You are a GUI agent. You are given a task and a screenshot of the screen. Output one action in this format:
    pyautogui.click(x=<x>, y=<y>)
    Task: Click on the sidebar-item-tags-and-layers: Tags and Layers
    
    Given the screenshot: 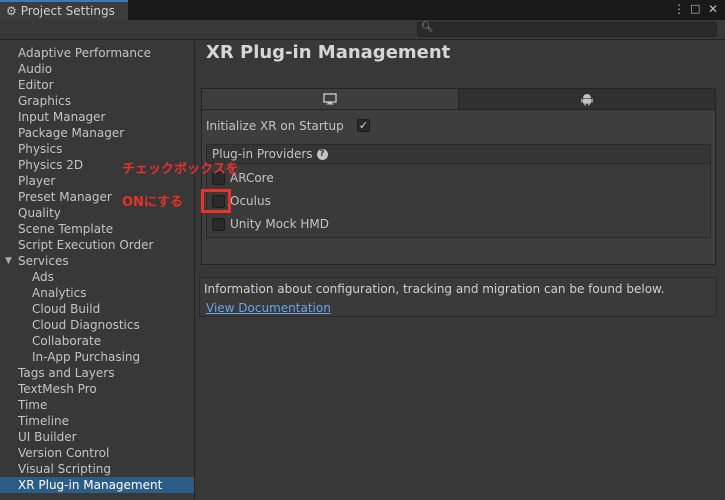 What is the action you would take?
    pyautogui.click(x=97, y=373)
    